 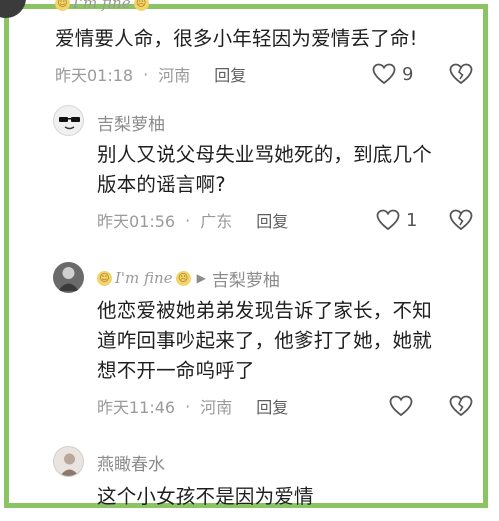 What do you see at coordinates (408, 74) in the screenshot?
I see `like-count: 9` at bounding box center [408, 74].